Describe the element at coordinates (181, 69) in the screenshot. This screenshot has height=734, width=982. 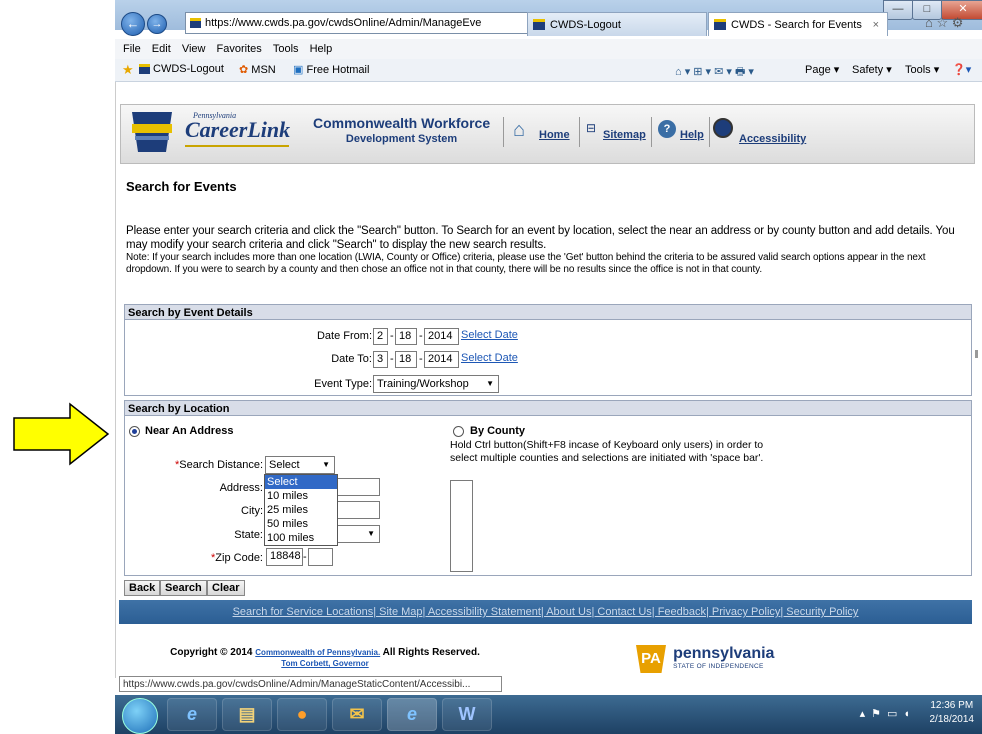
I see `fav-cwds-logout: CWDS-Logout` at that location.